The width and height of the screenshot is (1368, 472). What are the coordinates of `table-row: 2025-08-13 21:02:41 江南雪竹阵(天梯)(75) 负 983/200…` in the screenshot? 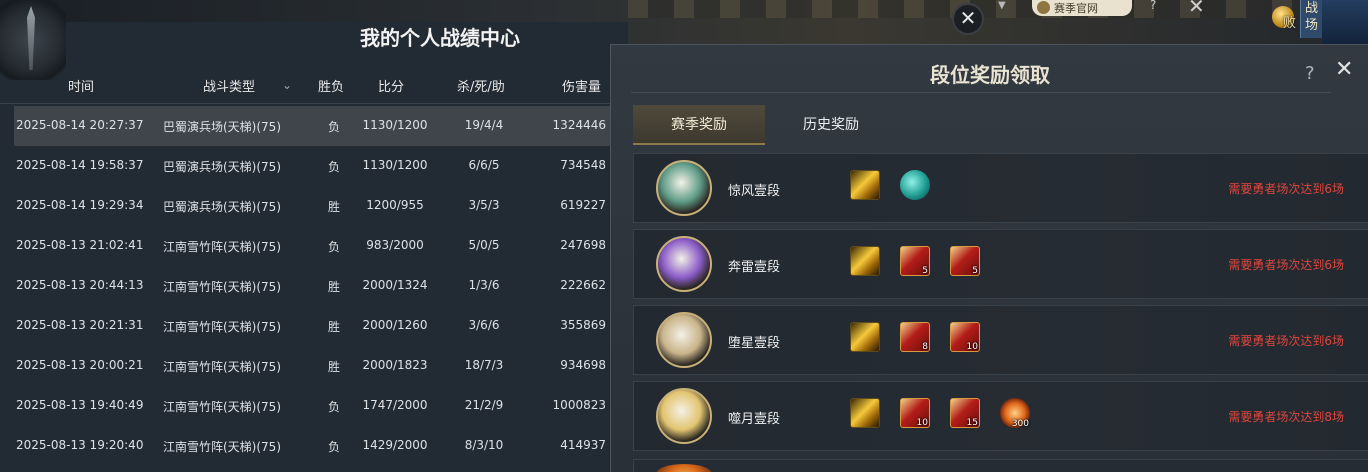 It's located at (321, 246).